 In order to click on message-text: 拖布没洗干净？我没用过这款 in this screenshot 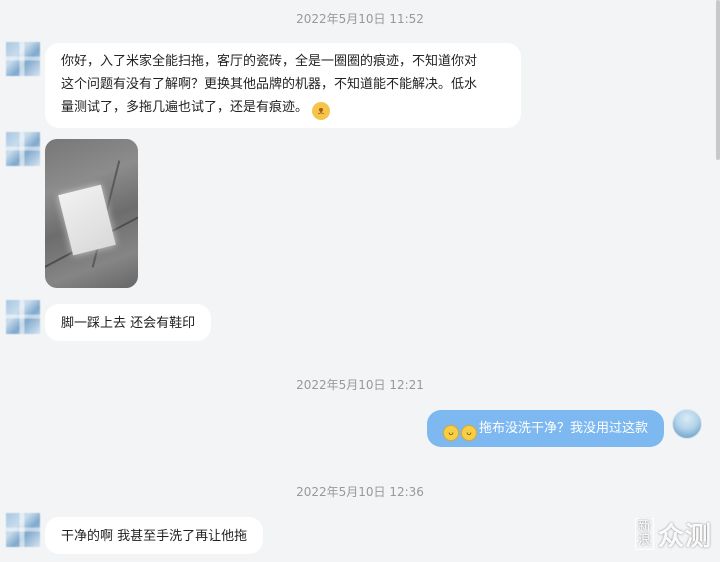, I will do `click(563, 428)`.